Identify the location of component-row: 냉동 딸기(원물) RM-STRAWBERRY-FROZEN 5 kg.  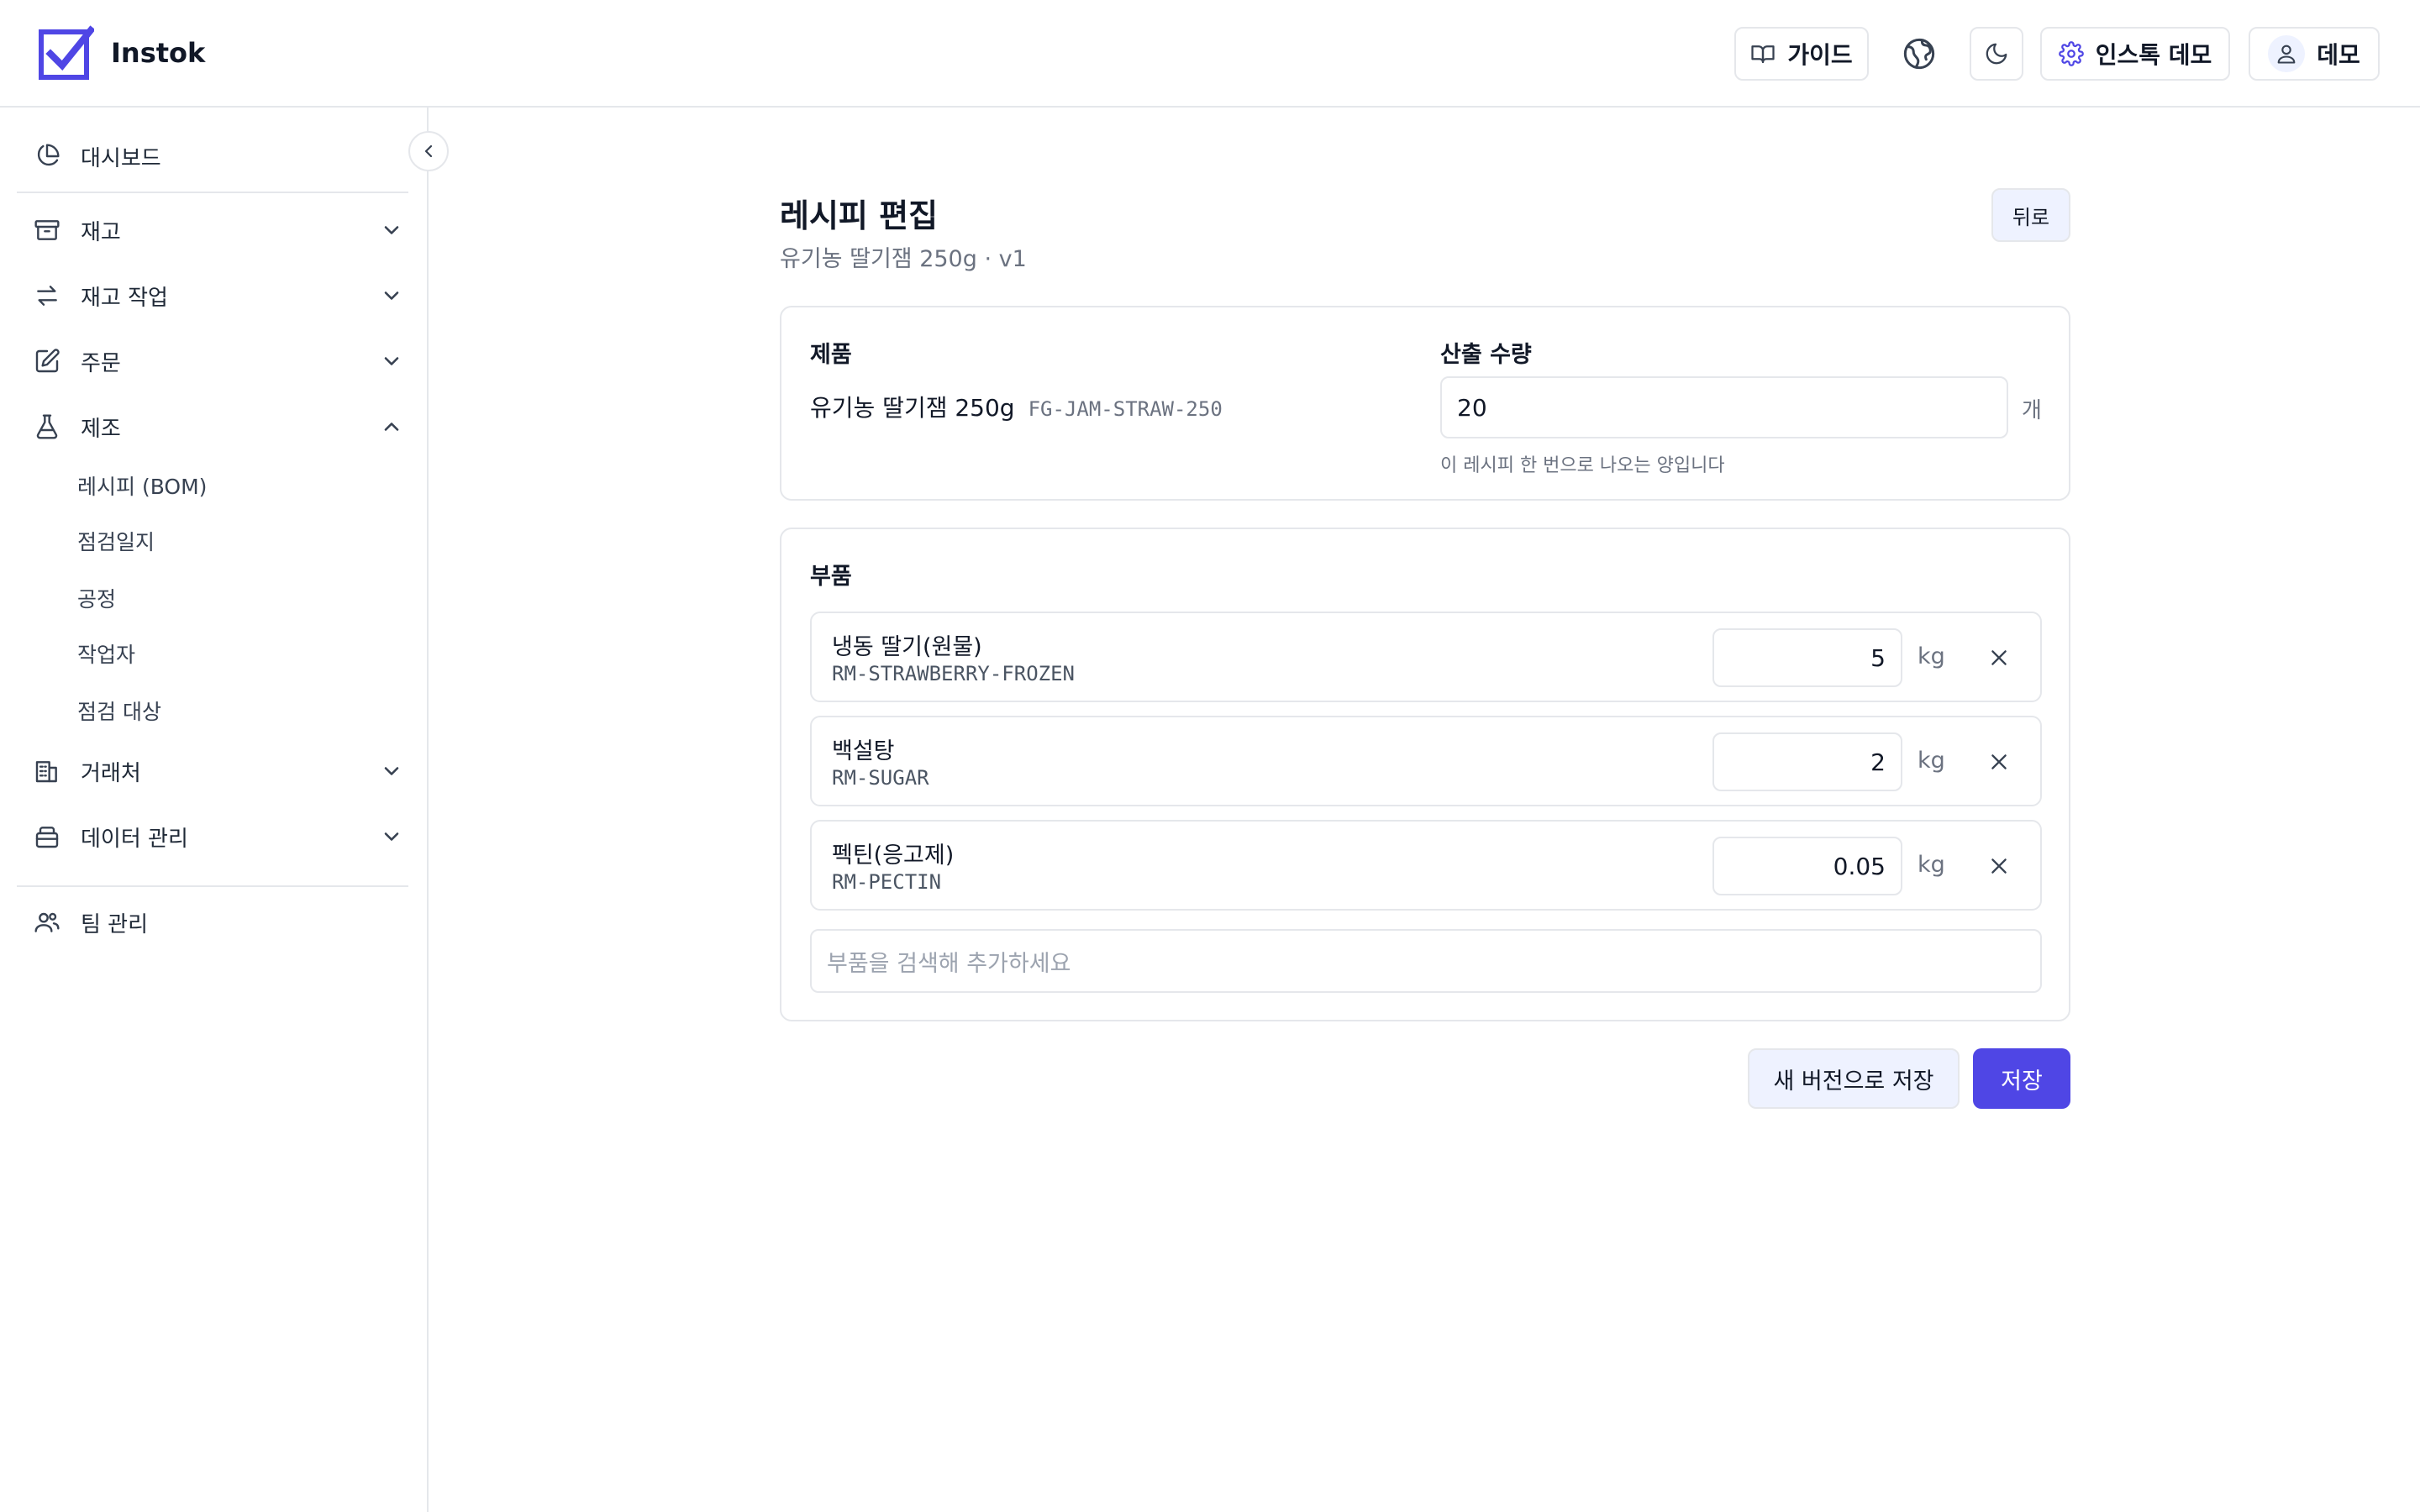
(1426, 657).